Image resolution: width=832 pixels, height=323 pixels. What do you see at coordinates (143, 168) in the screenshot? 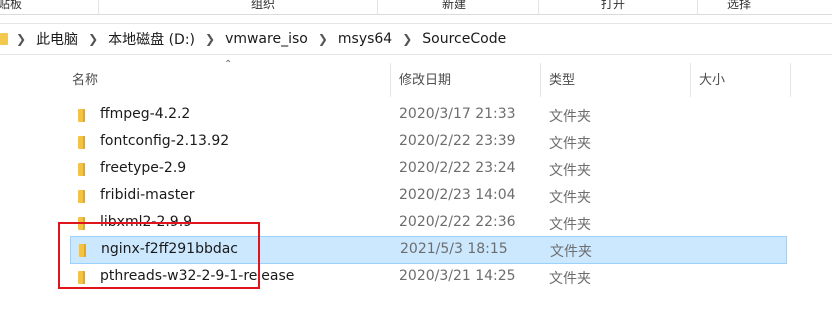
I see `file-name: freetype-2.9` at bounding box center [143, 168].